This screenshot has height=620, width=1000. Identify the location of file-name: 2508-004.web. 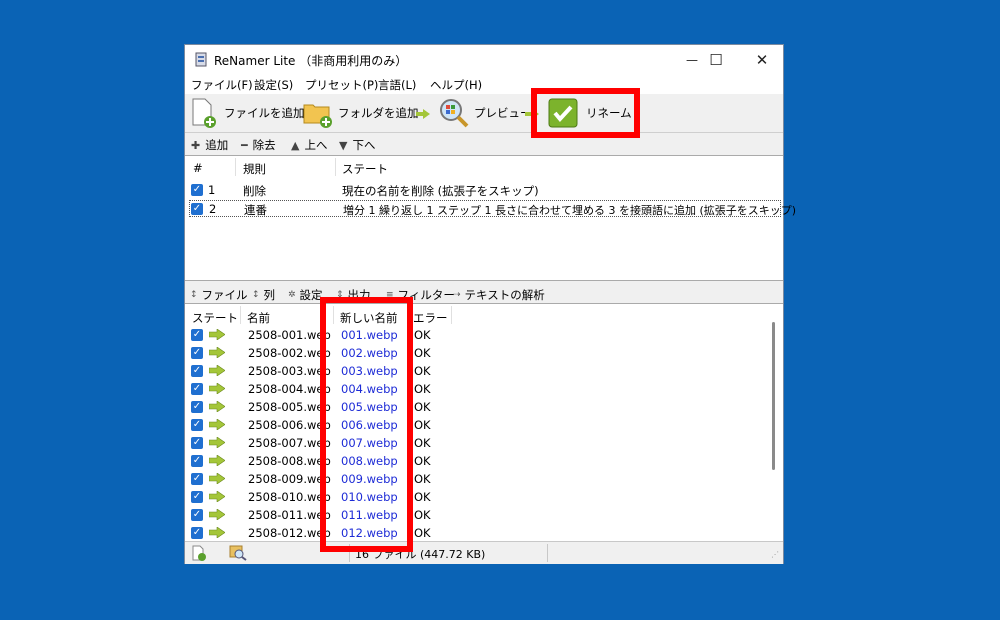
(289, 389).